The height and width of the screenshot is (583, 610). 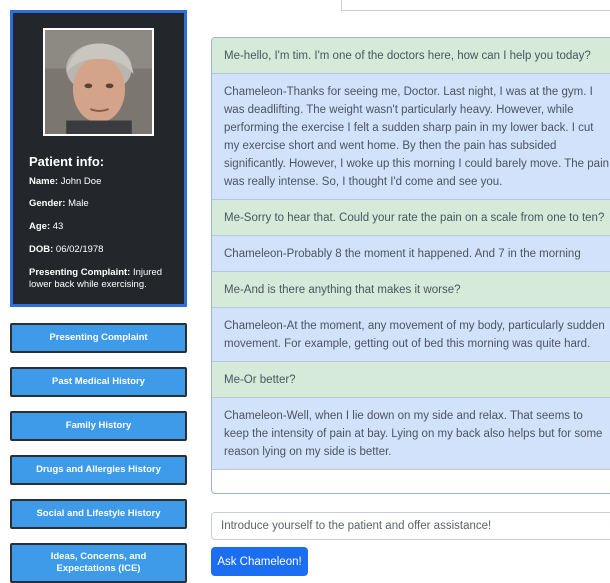 What do you see at coordinates (98, 426) in the screenshot?
I see `family-history-button: Family History` at bounding box center [98, 426].